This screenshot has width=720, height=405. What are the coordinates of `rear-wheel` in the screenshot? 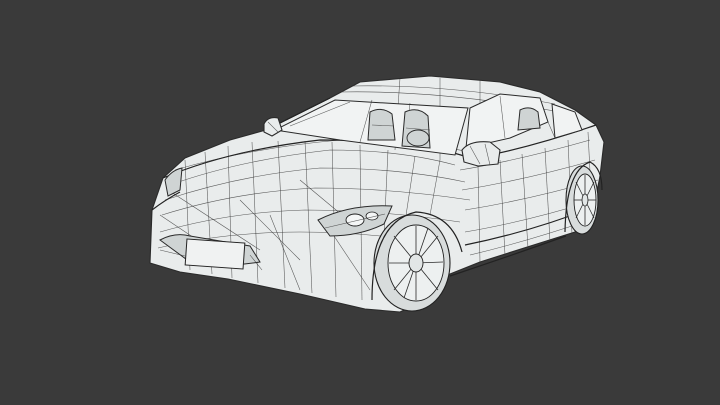 It's located at (582, 200).